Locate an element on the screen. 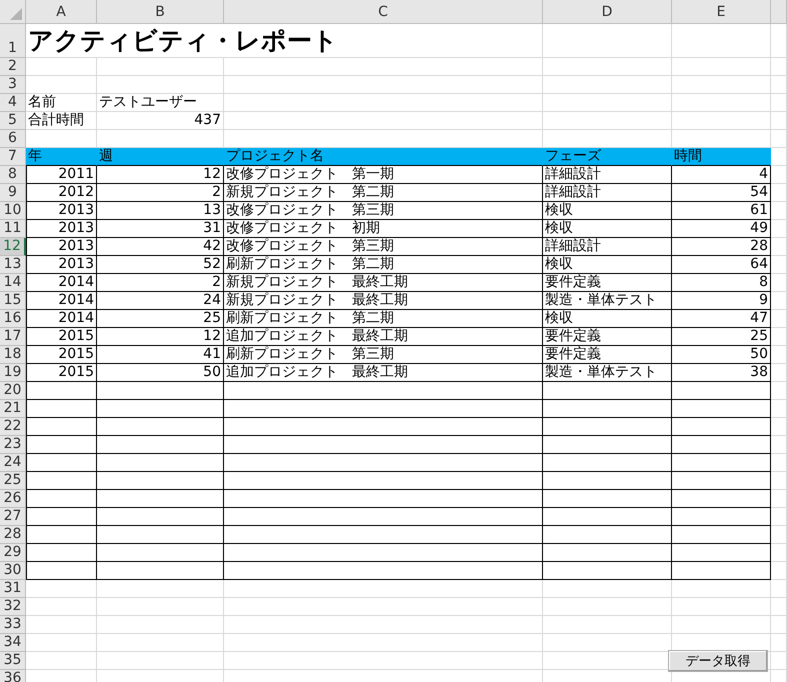 The height and width of the screenshot is (682, 787). table-cell: 詳細設計 is located at coordinates (607, 175).